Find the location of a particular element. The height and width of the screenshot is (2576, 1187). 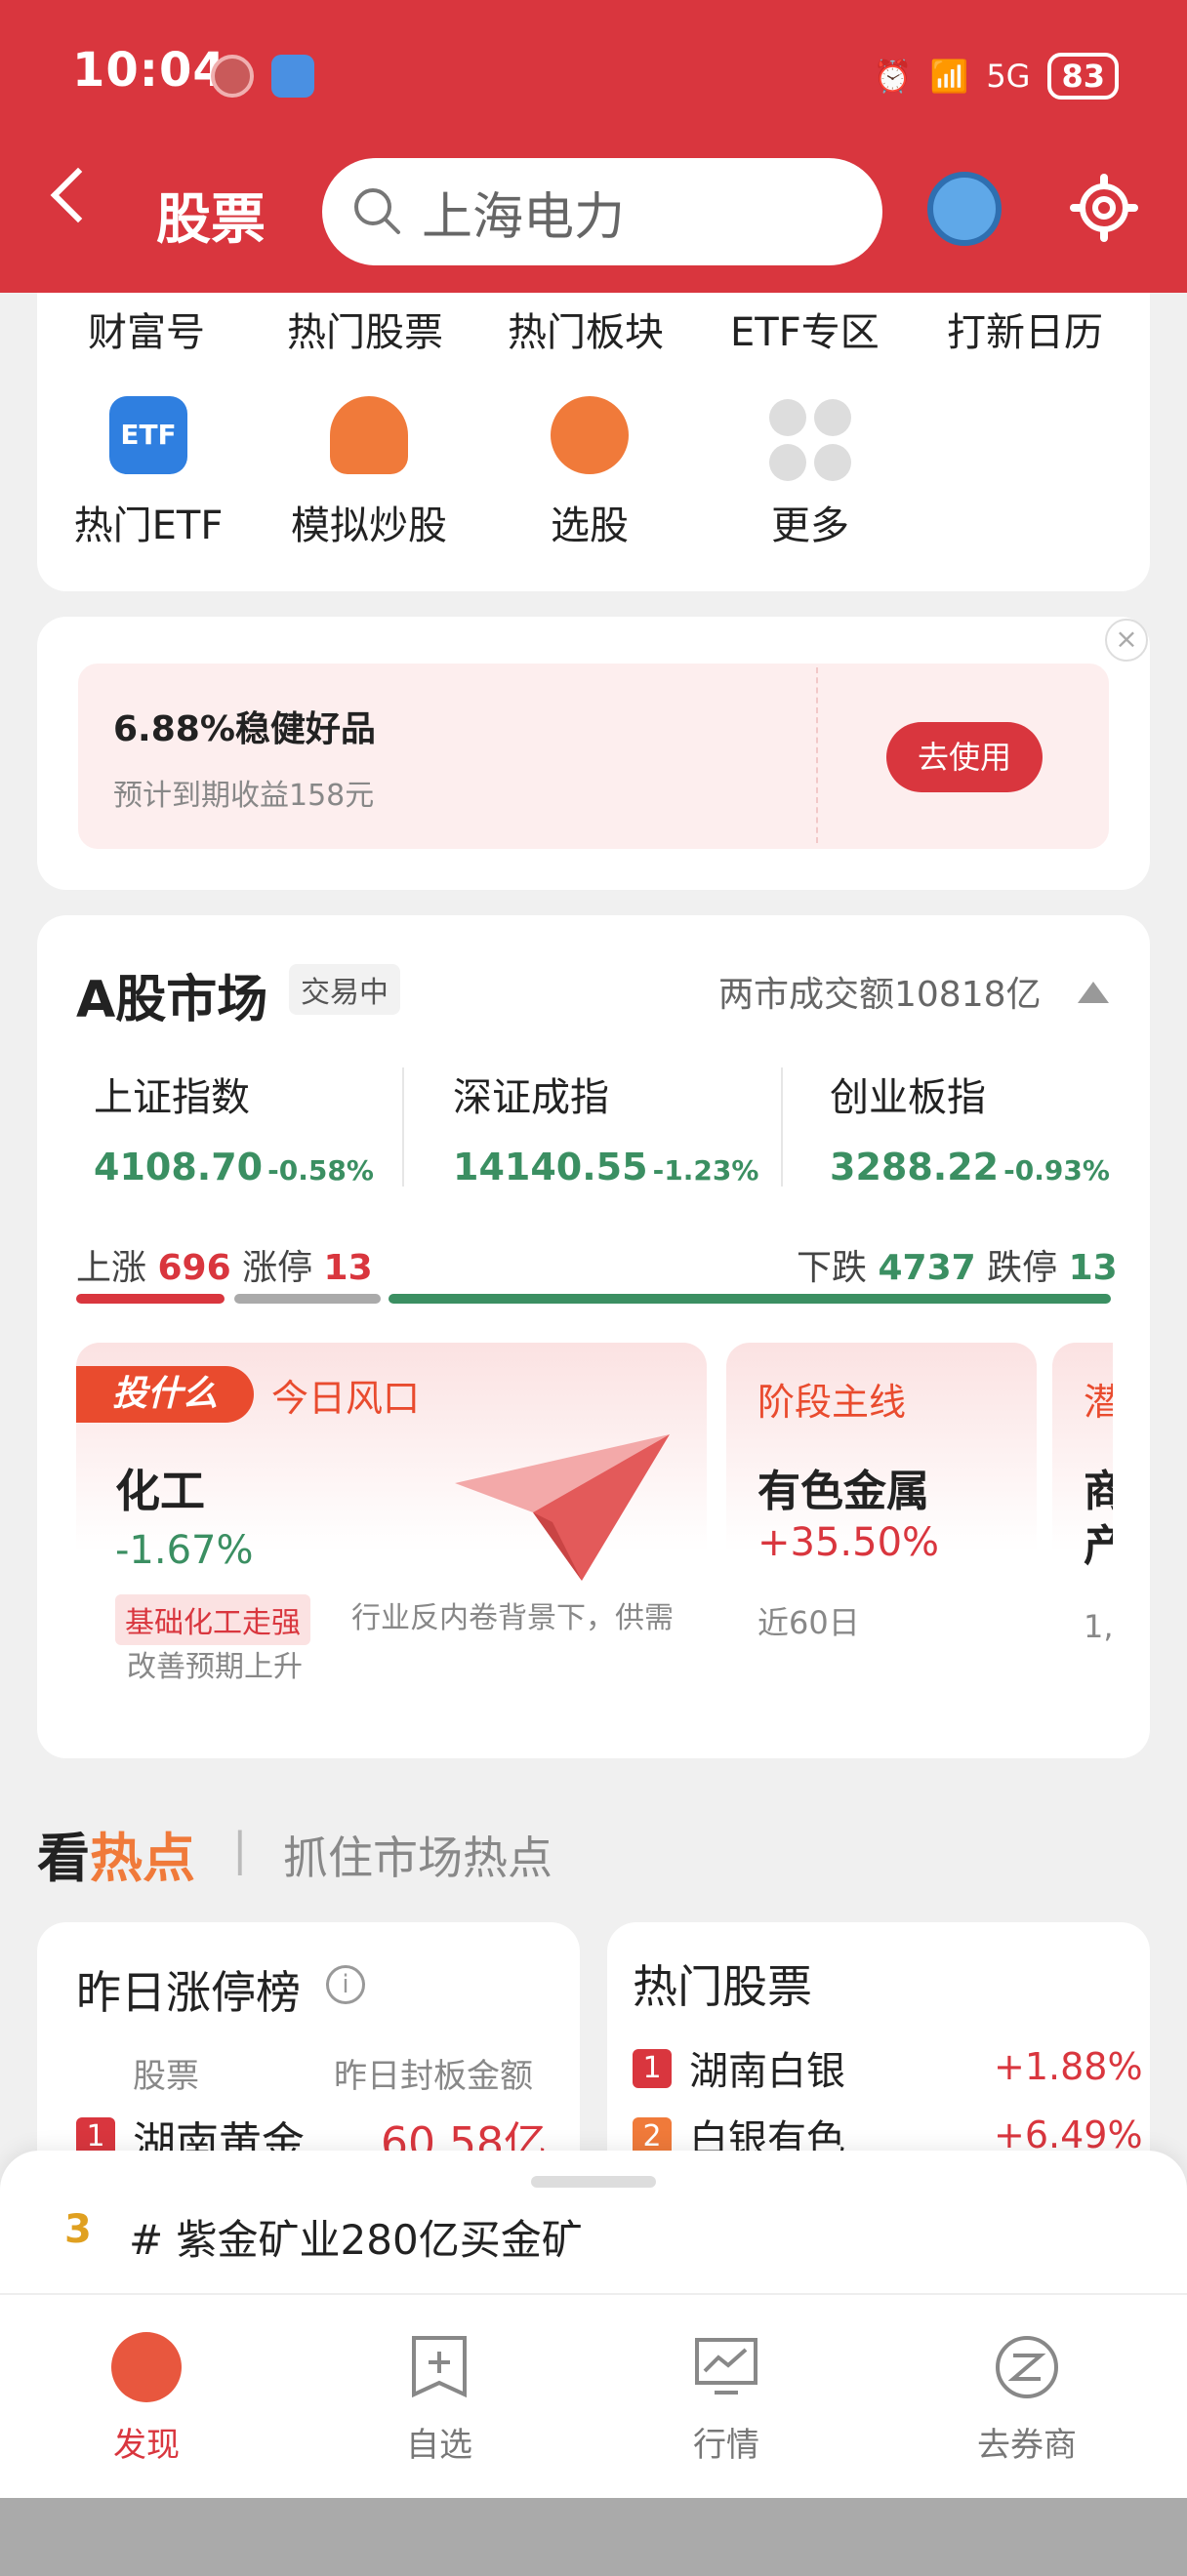

search-input: 上海电力 is located at coordinates (602, 211).